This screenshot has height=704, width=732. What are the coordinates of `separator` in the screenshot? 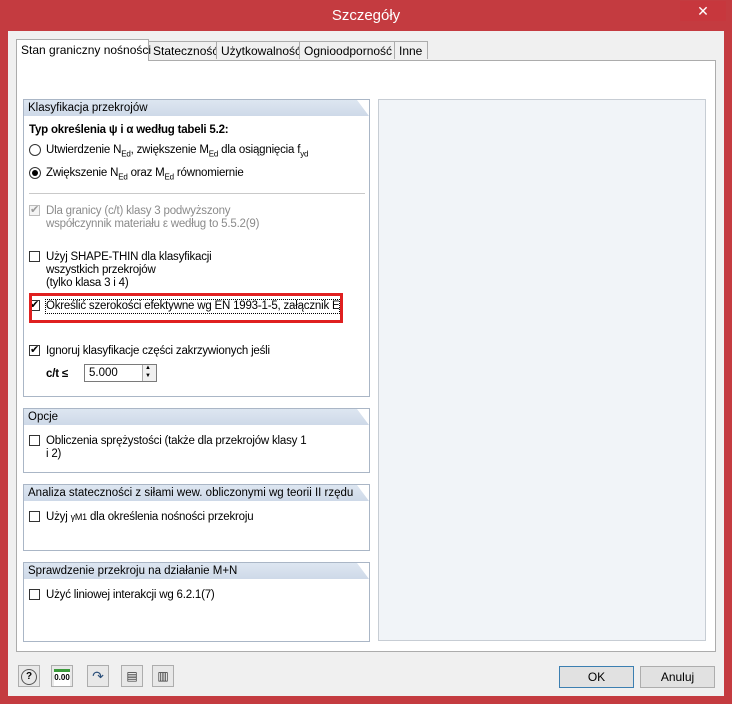 It's located at (197, 193).